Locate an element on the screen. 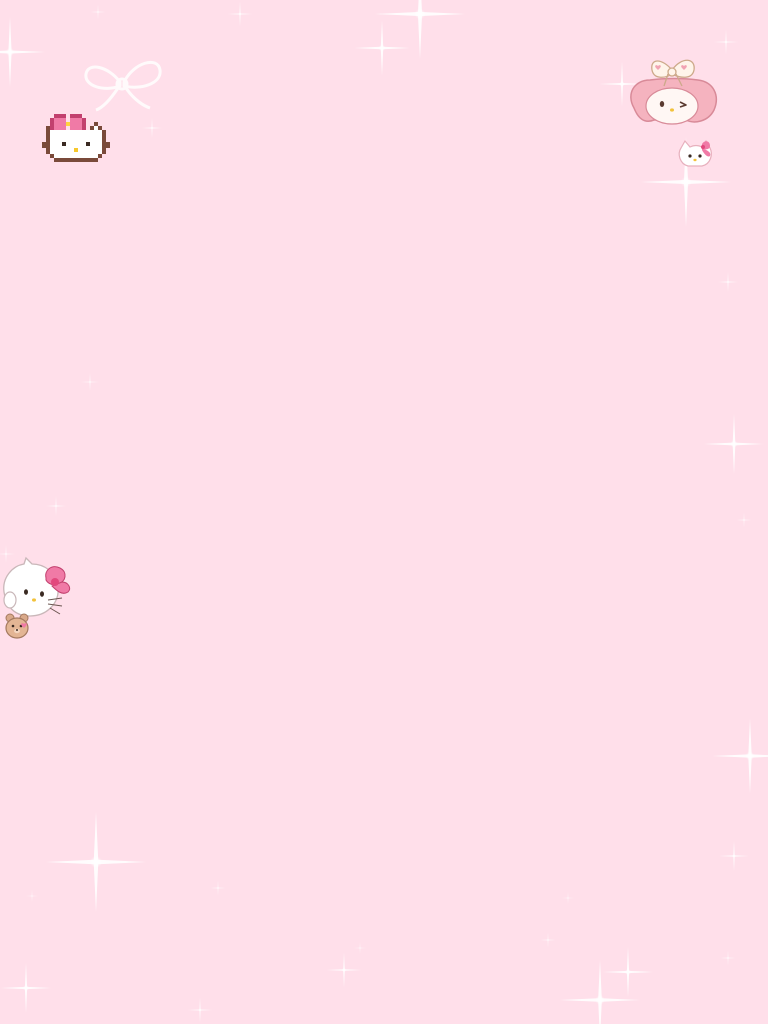 The width and height of the screenshot is (768, 1024). my-melody-head-icon is located at coordinates (674, 92).